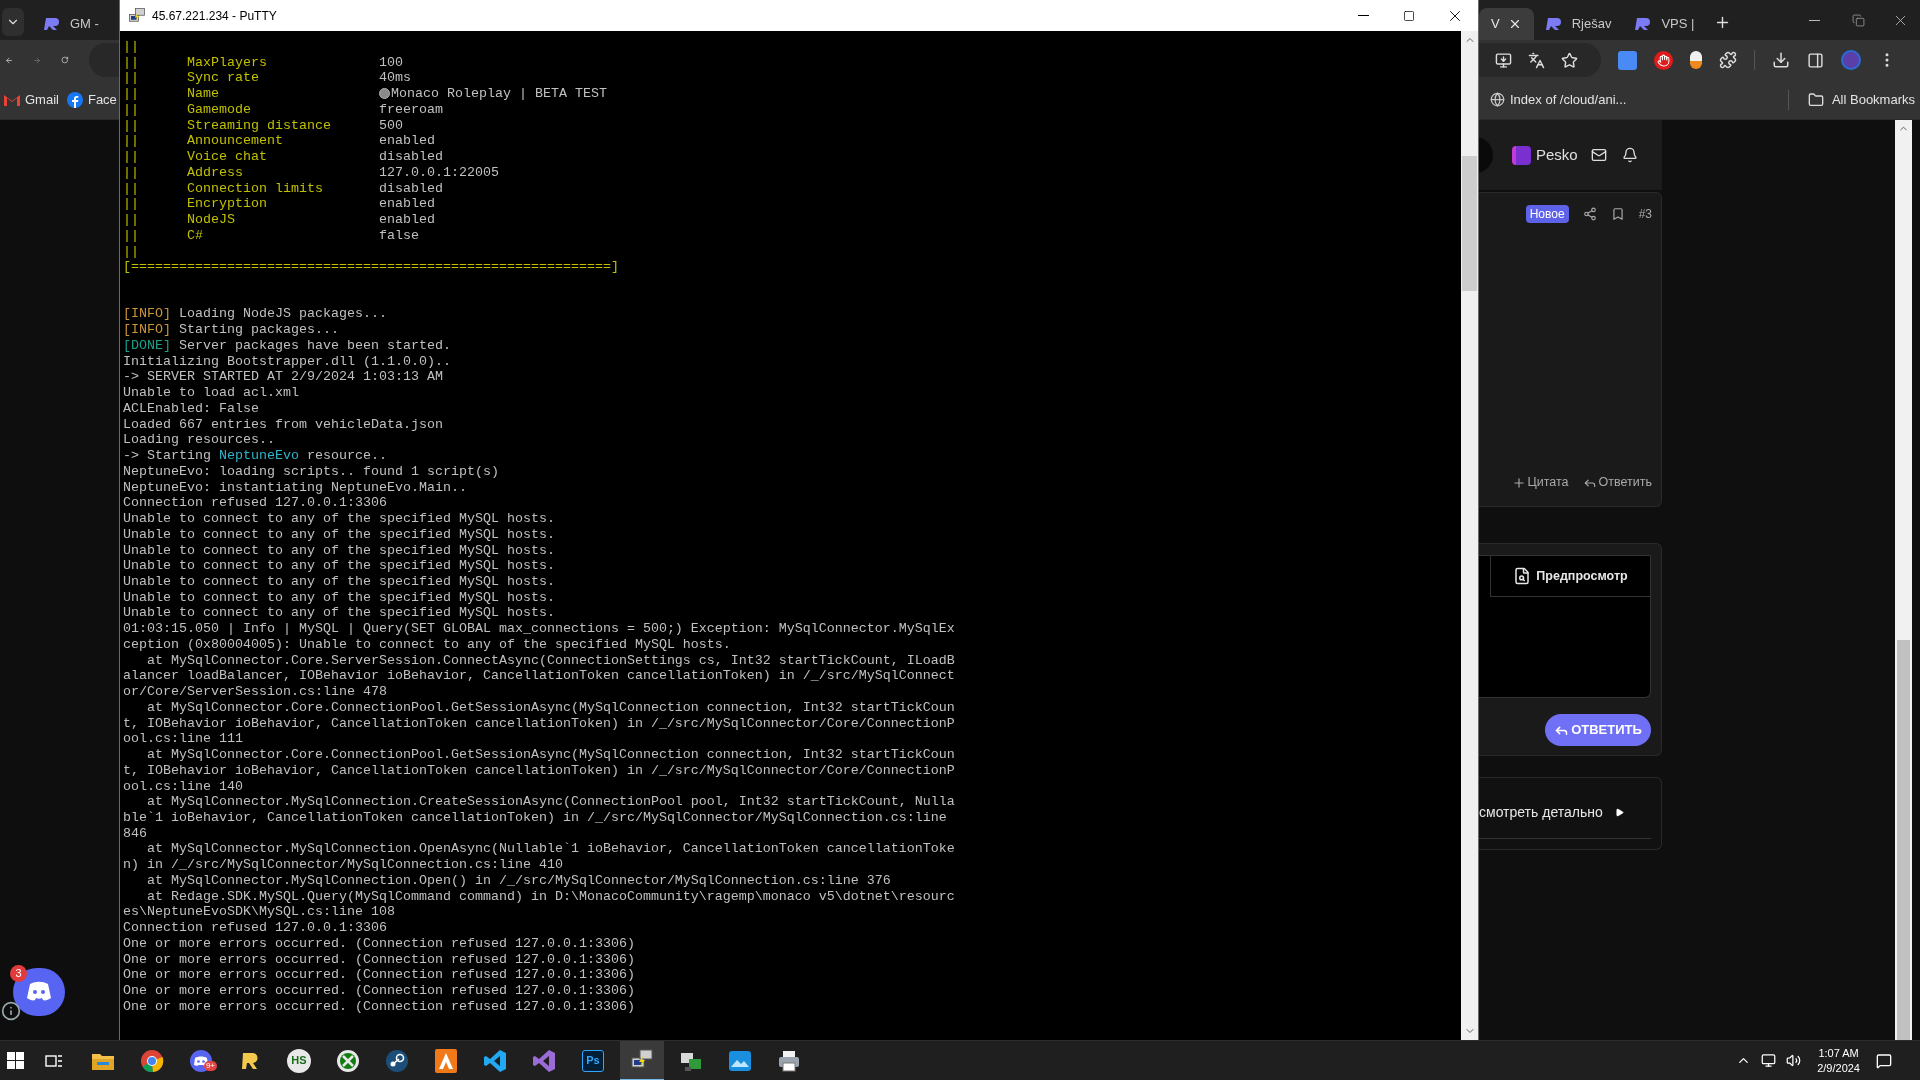  What do you see at coordinates (39, 992) in the screenshot?
I see `chat-button: 3` at bounding box center [39, 992].